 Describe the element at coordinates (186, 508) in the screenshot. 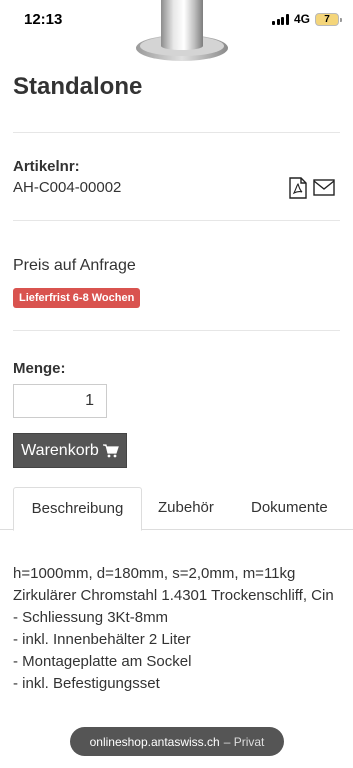

I see `tab-zubehoer: Zubehör` at that location.